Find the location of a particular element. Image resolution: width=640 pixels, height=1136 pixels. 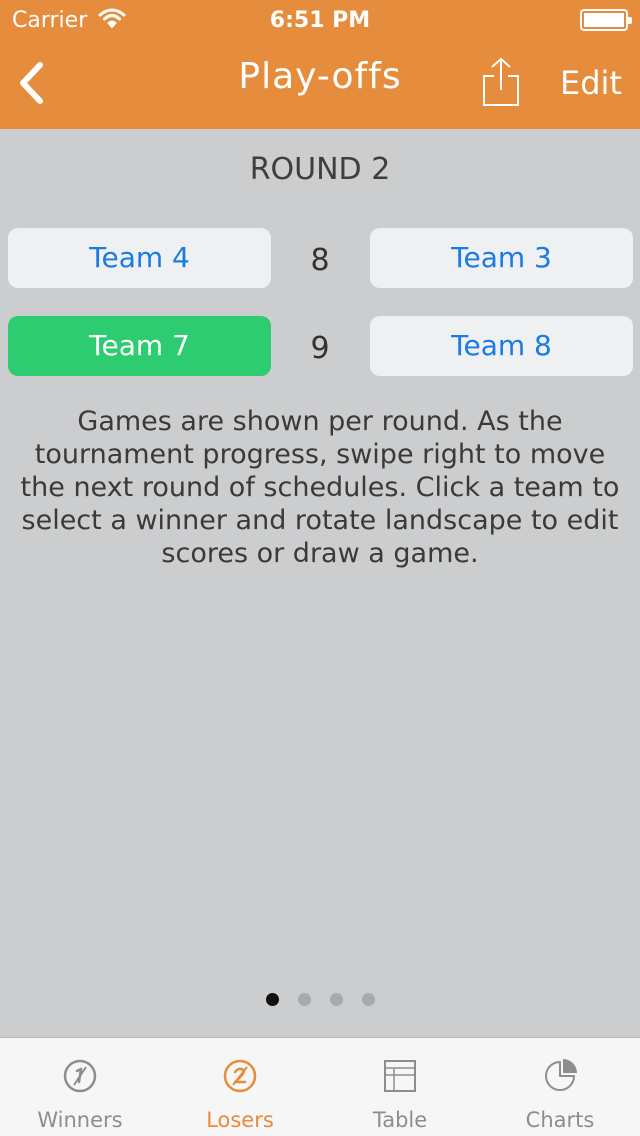

tab-losers: Losers is located at coordinates (240, 1087).